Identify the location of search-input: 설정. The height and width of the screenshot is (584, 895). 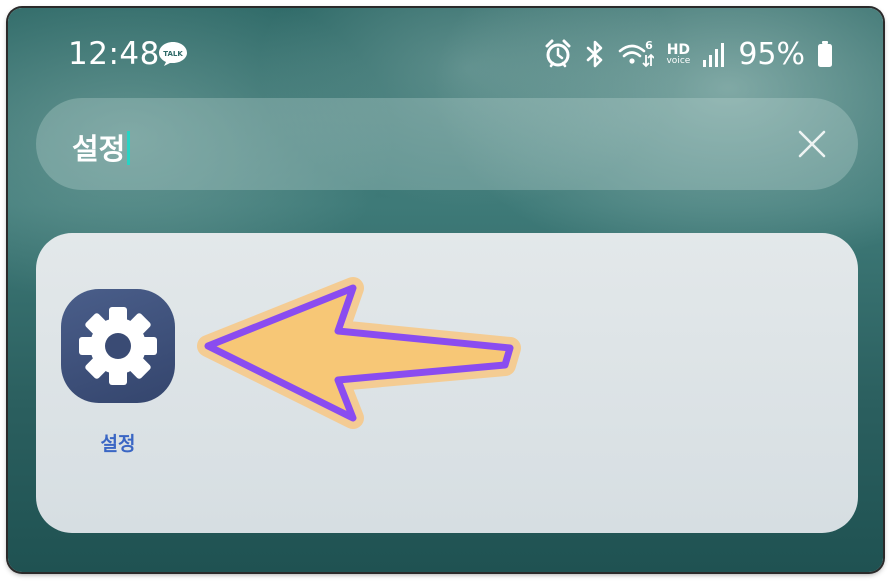
(101, 147).